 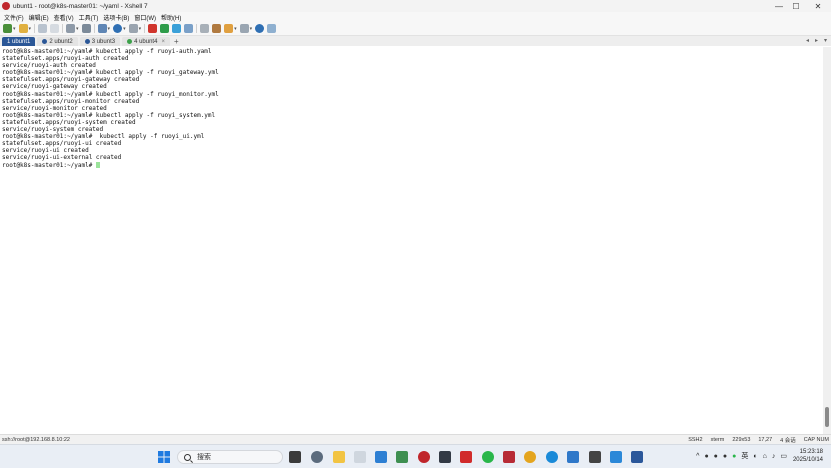 What do you see at coordinates (807, 460) in the screenshot?
I see `clock-date: 2025/10/14` at bounding box center [807, 460].